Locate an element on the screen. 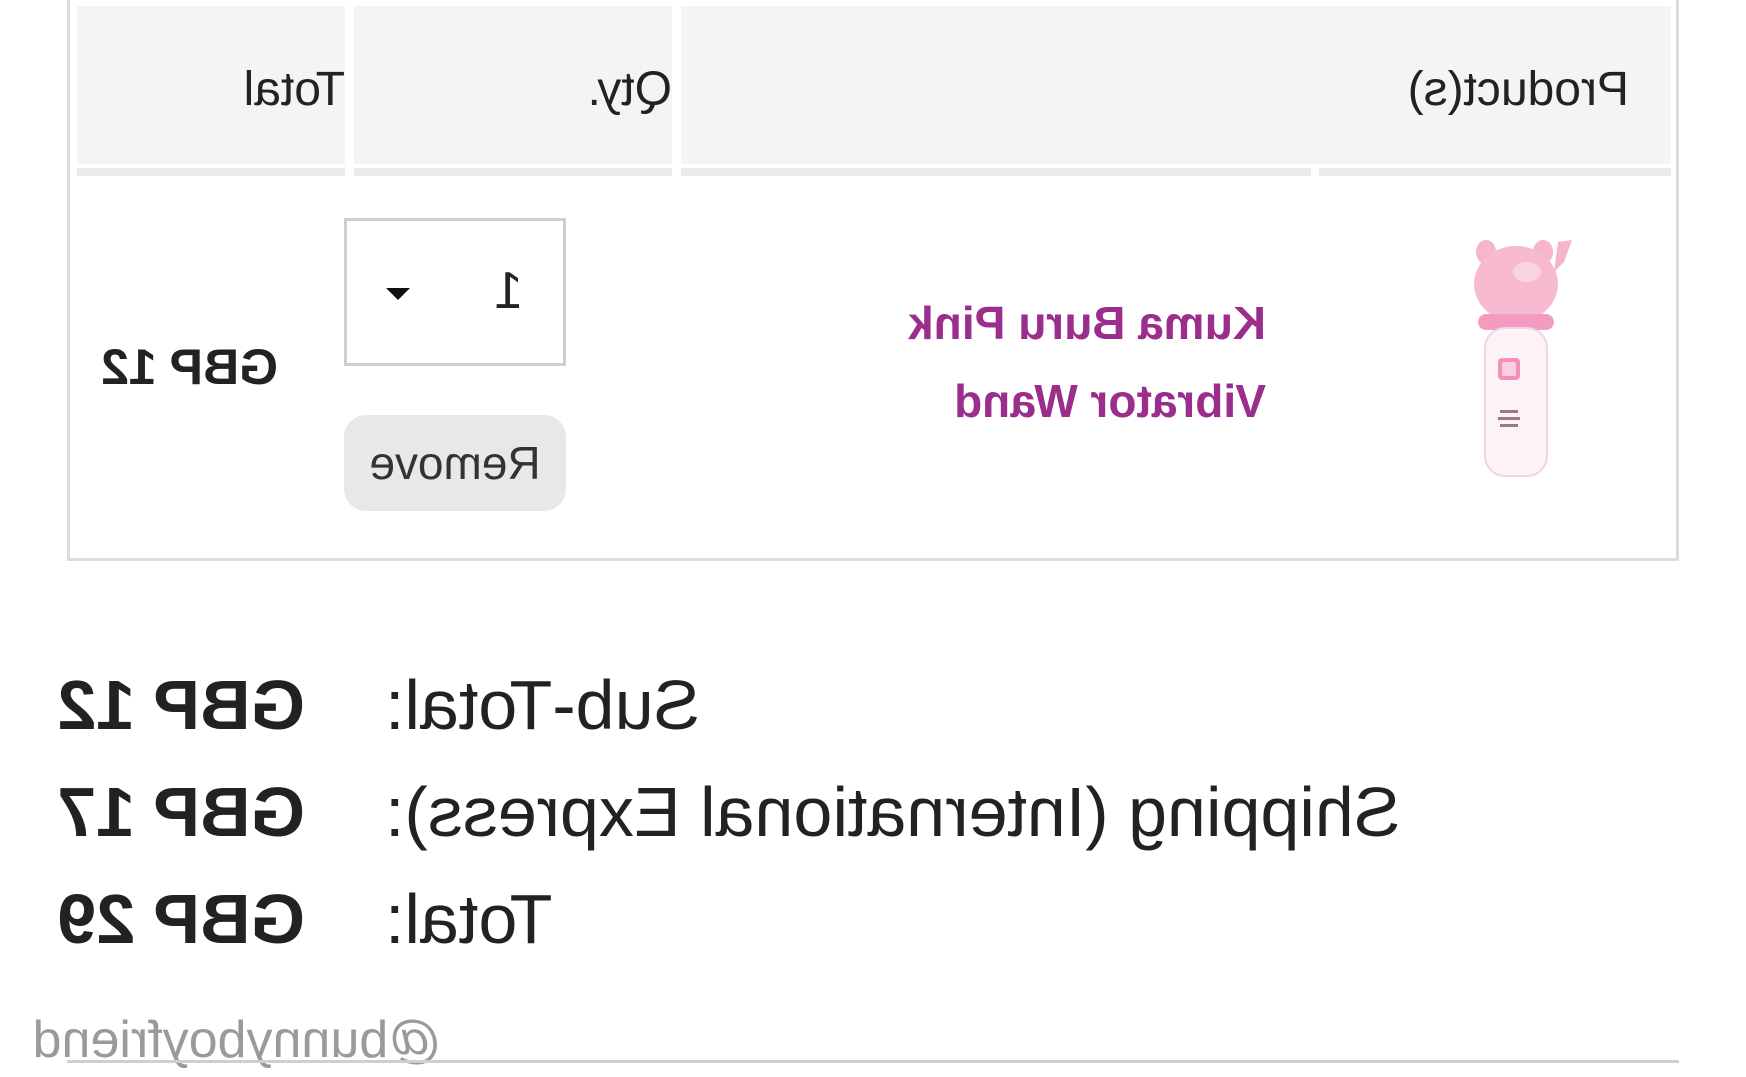 This screenshot has width=1746, height=1077. grand-total-label: Total: is located at coordinates (469, 919).